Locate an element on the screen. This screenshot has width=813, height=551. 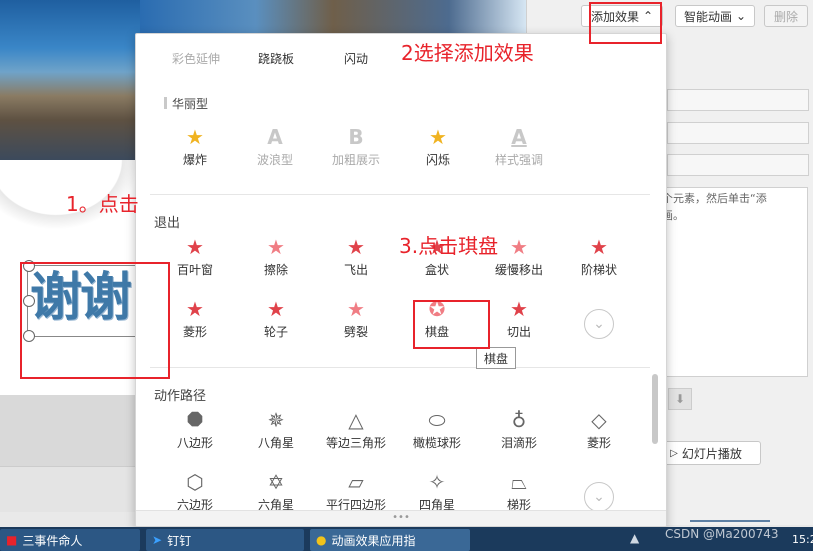
effect-label: 跷跷板 is located at coordinates (275, 59).